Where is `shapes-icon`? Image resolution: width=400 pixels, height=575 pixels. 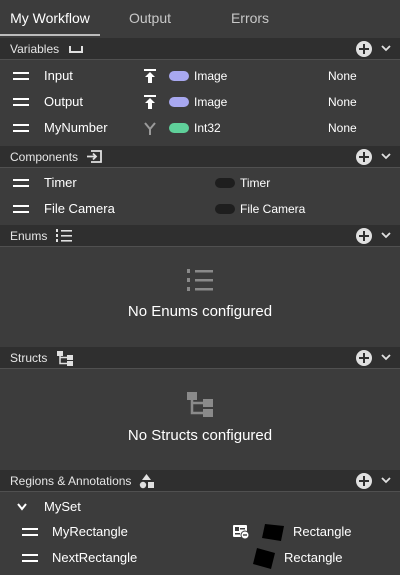
shapes-icon is located at coordinates (146, 481).